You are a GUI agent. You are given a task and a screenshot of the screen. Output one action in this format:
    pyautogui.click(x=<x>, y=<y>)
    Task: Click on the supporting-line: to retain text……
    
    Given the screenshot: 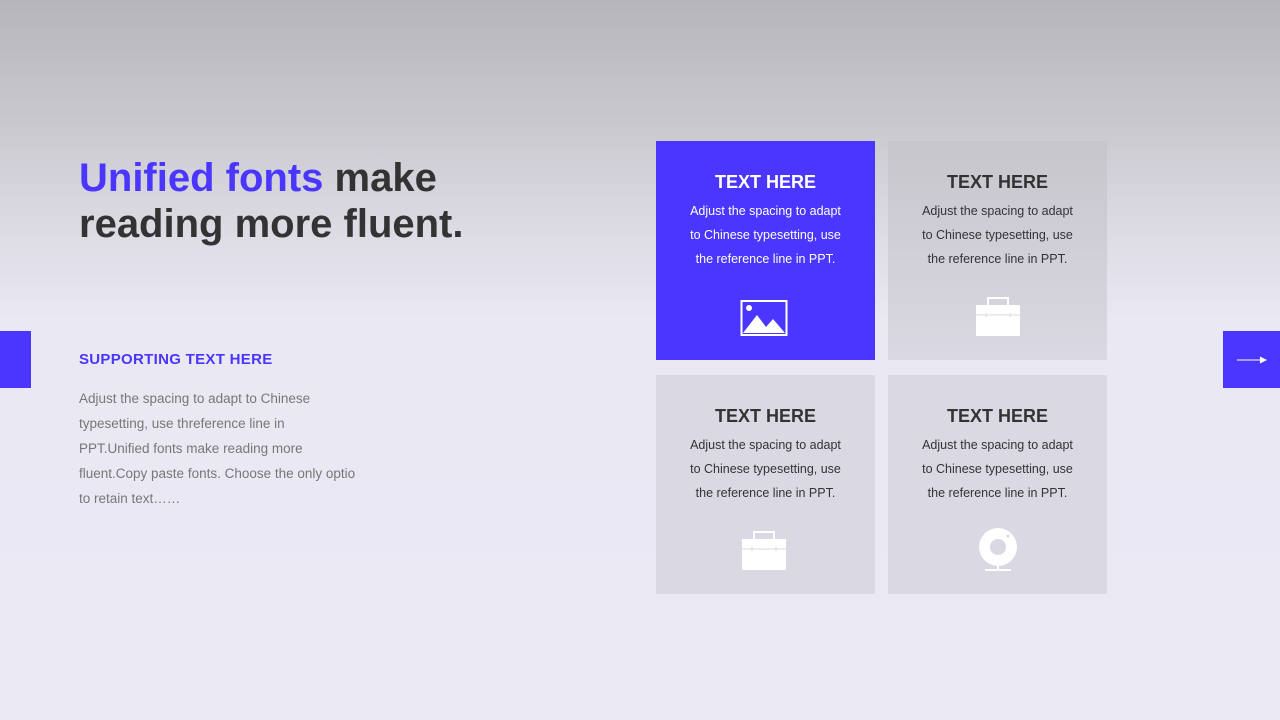 What is the action you would take?
    pyautogui.click(x=130, y=498)
    